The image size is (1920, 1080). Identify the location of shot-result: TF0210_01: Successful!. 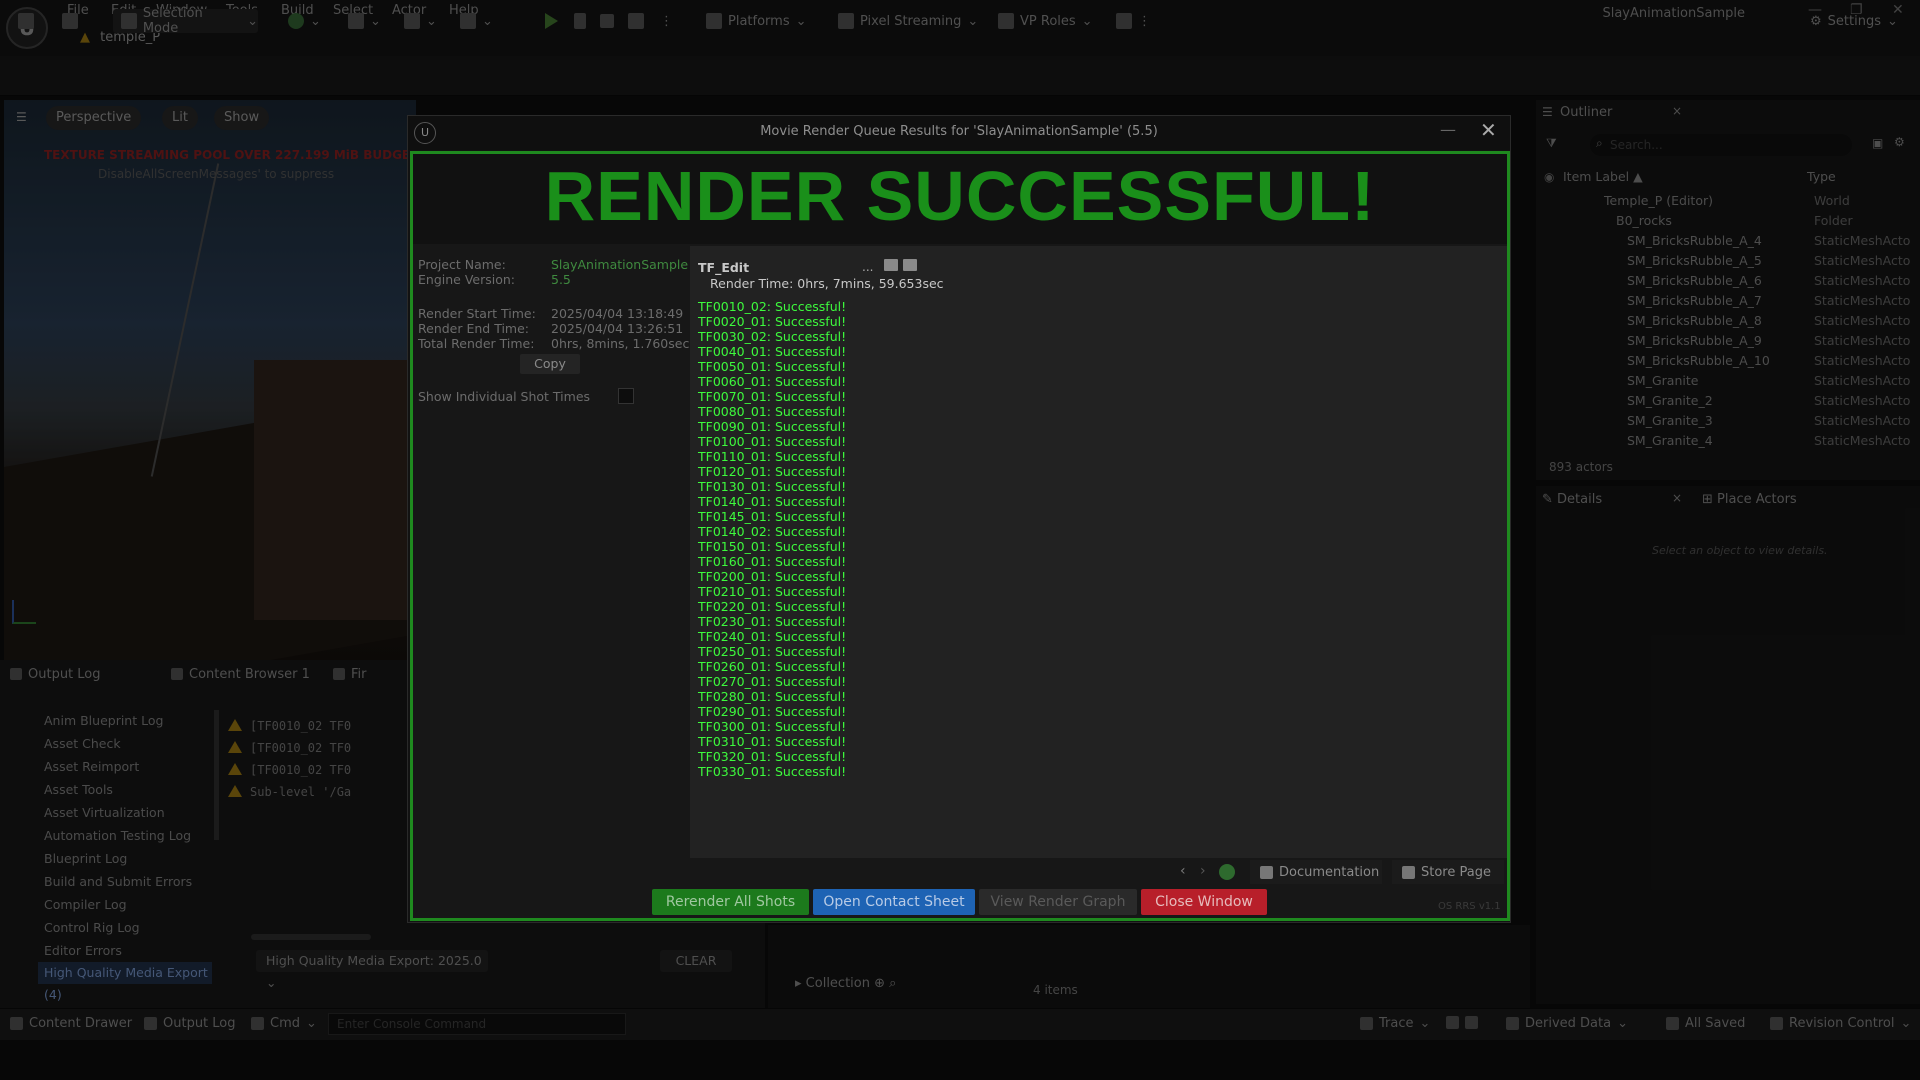
(772, 591).